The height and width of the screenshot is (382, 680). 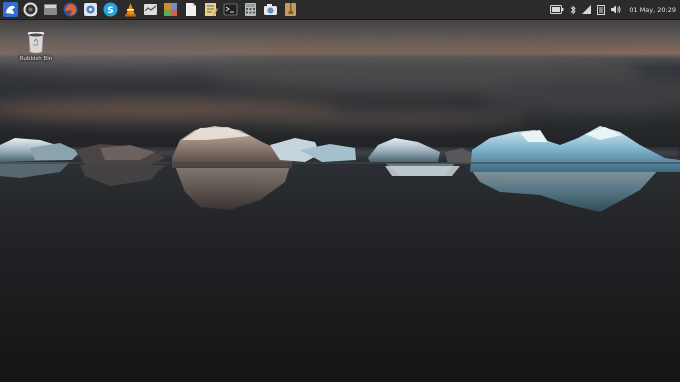 What do you see at coordinates (652, 10) in the screenshot?
I see `clock: 01 May, 20:29` at bounding box center [652, 10].